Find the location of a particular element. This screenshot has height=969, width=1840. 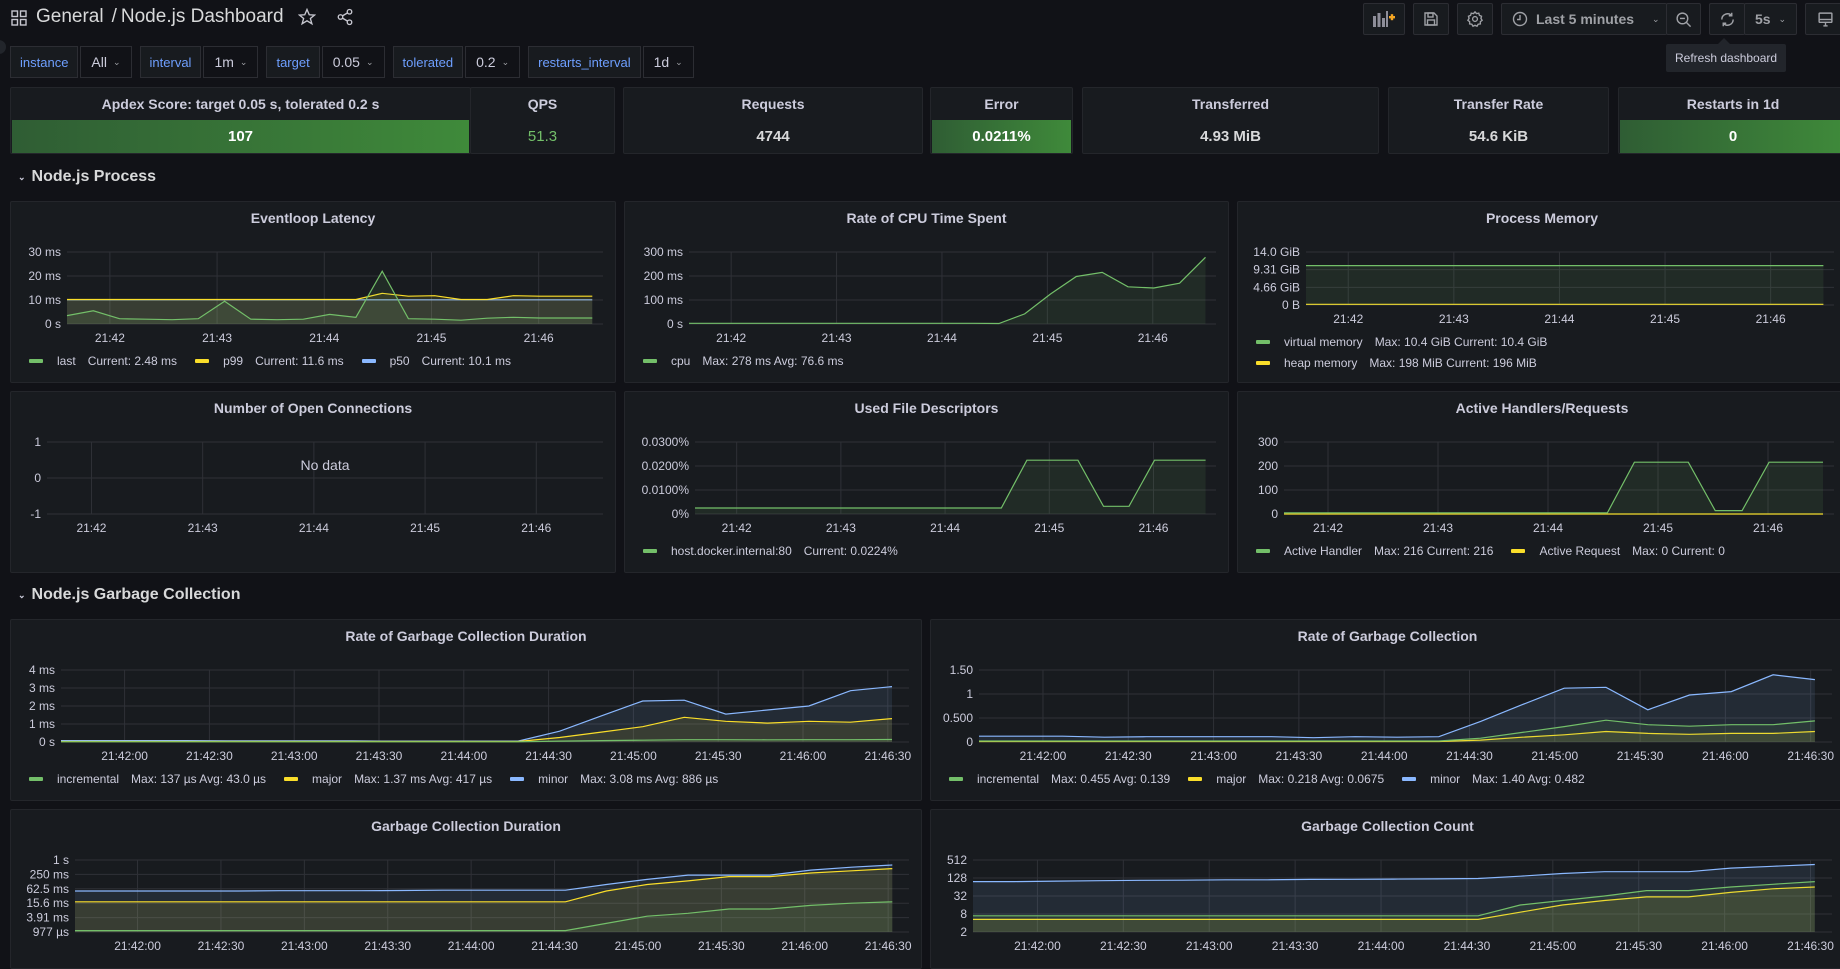

legend-item: p50 Current: 10.1 ms is located at coordinates (440, 361).